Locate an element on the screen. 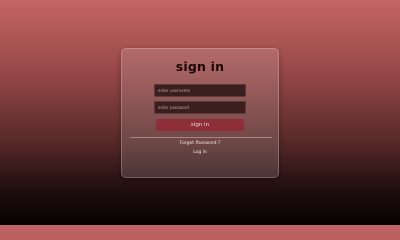 The width and height of the screenshot is (400, 240). password-input is located at coordinates (200, 107).